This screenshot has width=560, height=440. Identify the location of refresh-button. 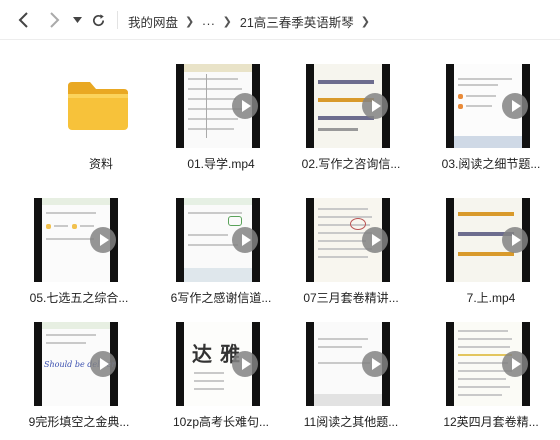
(98, 20).